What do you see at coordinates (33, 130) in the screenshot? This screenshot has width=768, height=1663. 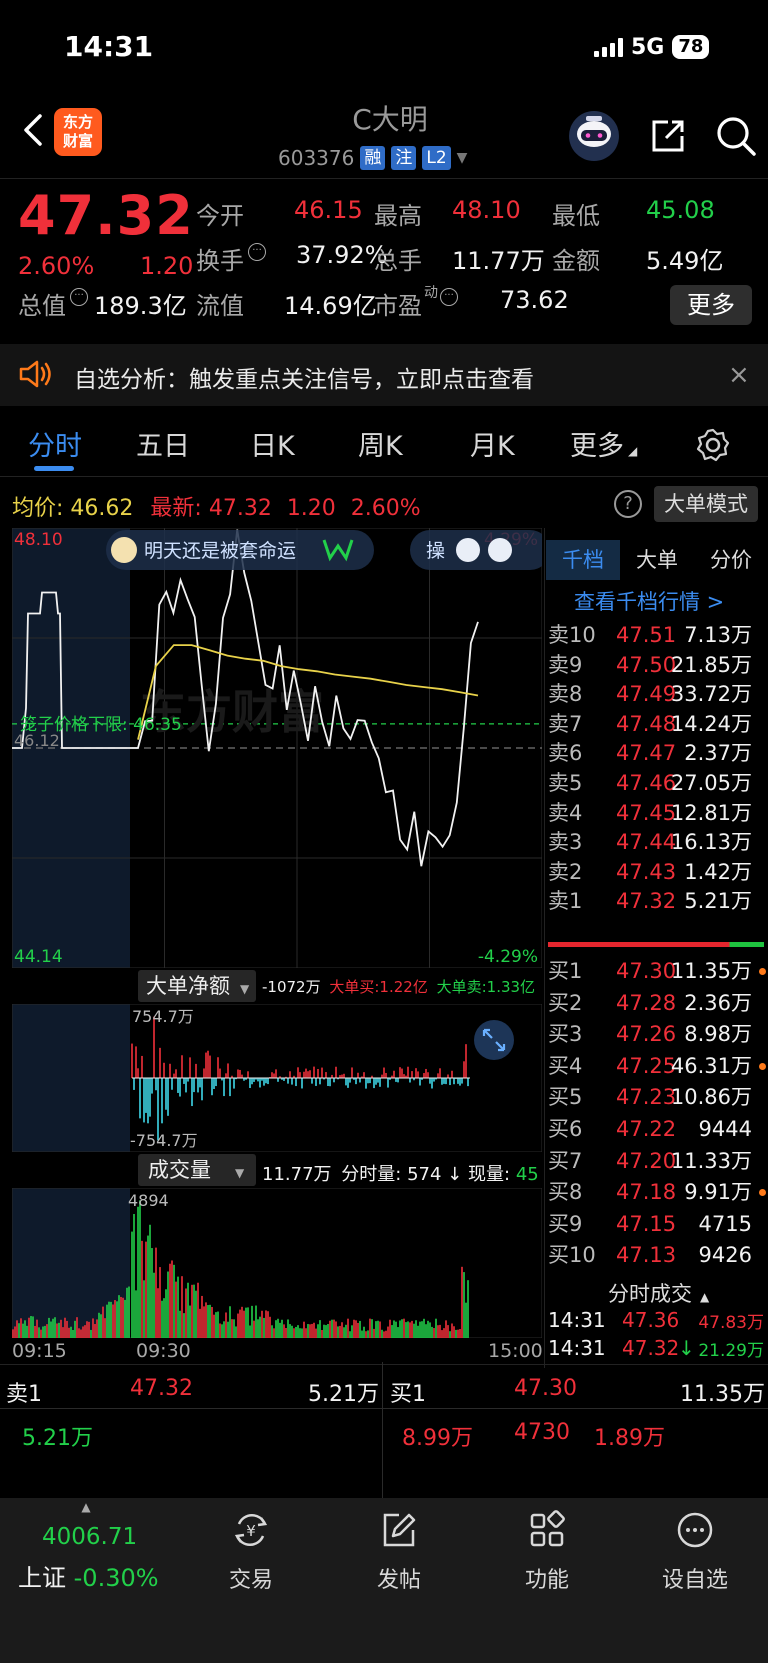 I see `back-button` at bounding box center [33, 130].